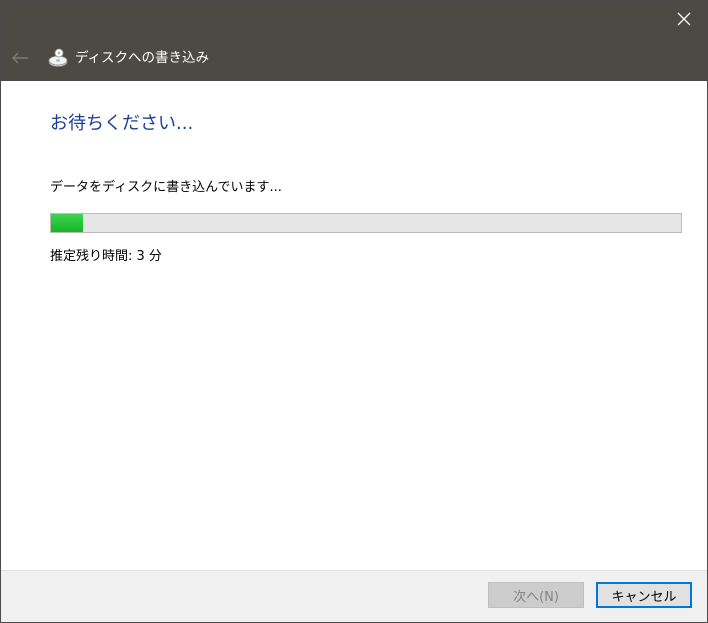 The image size is (708, 623). I want to click on next-button: 次へ(N), so click(536, 595).